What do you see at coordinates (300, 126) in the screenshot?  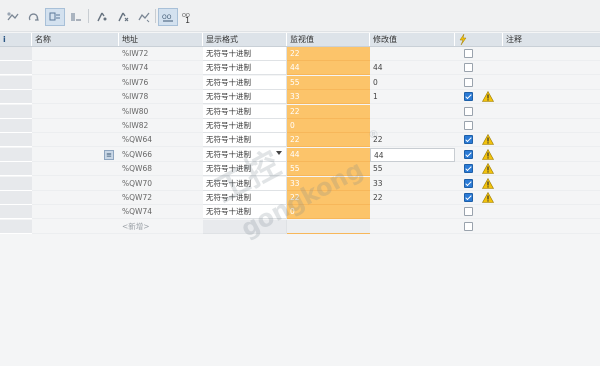 I see `table-row: %IW82 无符号十进制 0` at bounding box center [300, 126].